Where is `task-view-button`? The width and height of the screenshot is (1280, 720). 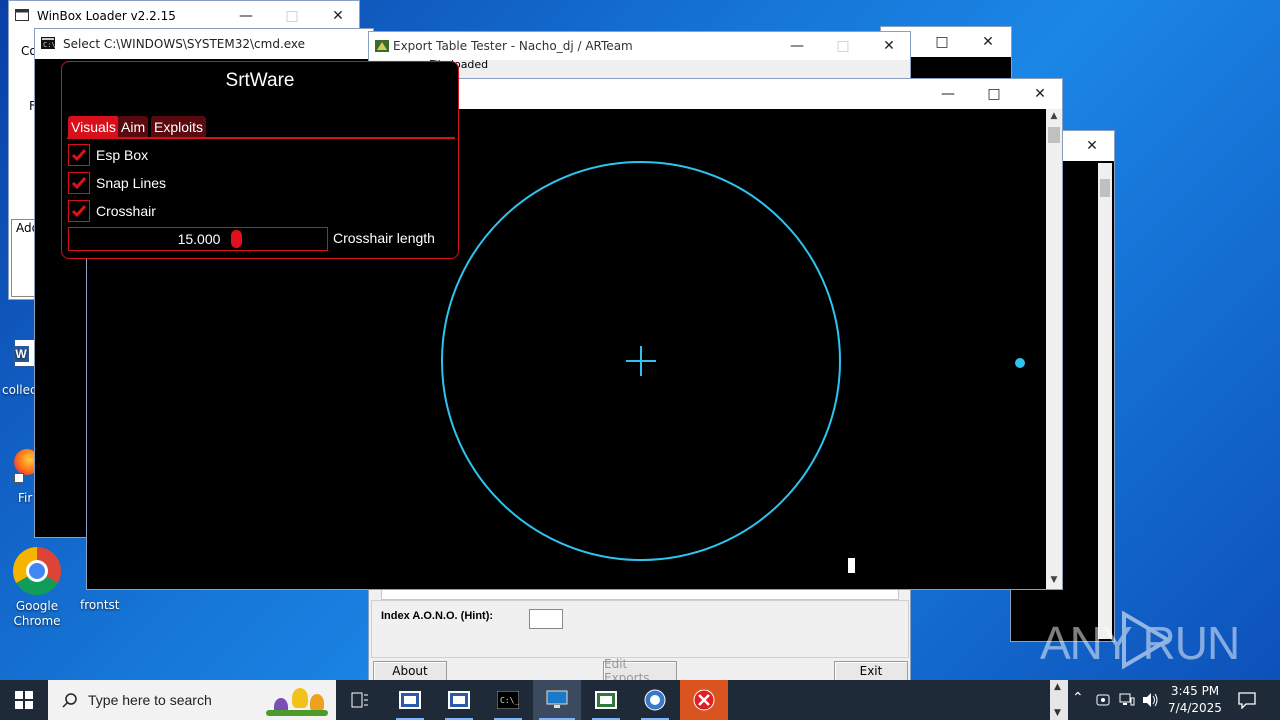 task-view-button is located at coordinates (360, 700).